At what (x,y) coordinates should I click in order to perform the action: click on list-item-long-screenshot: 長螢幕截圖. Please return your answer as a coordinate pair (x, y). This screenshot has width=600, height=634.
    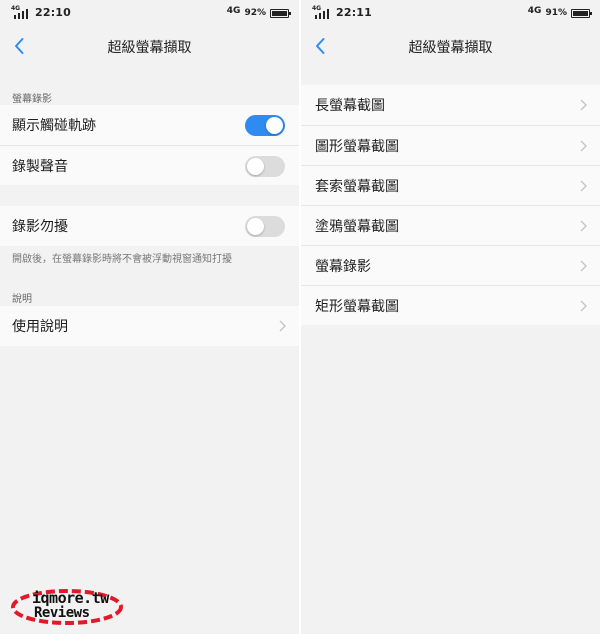
    Looking at the image, I should click on (450, 105).